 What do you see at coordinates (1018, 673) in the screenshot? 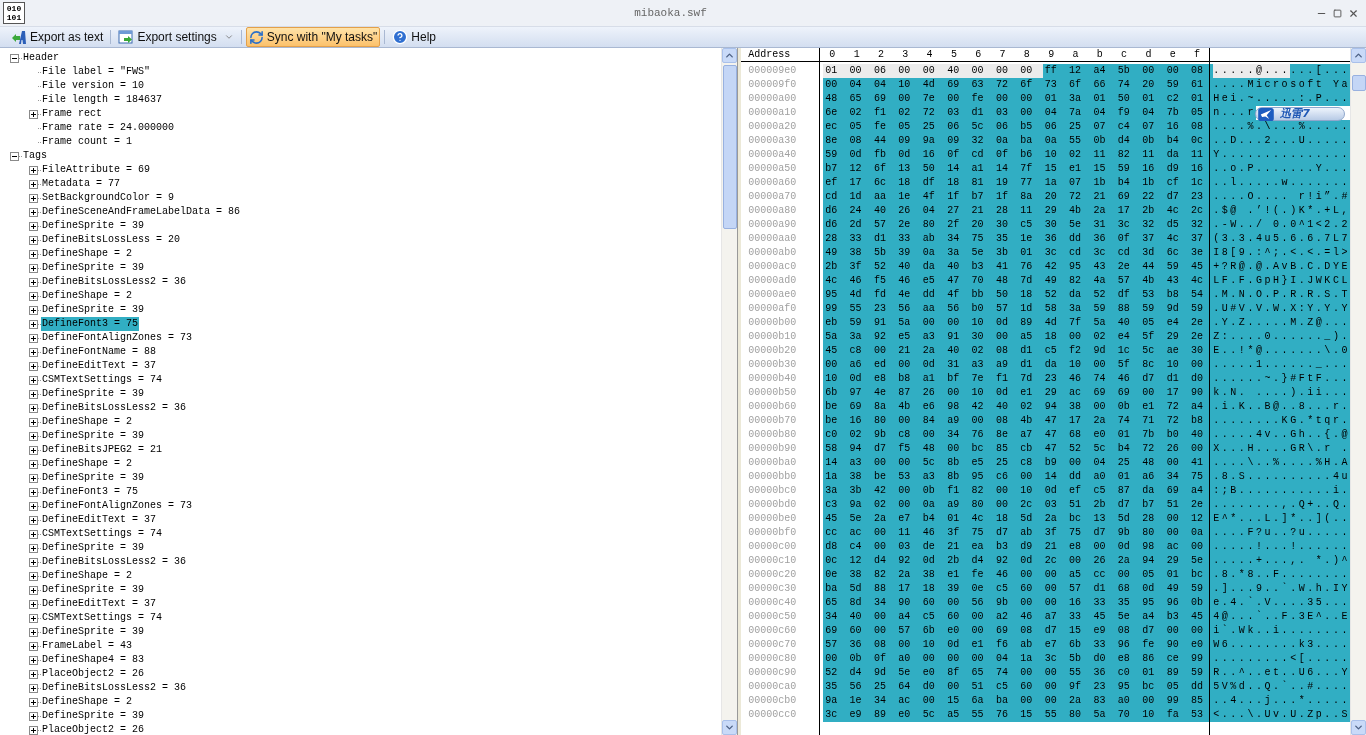
I see `hex-bytes: 52 d4 9d 5e e0 8f 65 74 00 00 55 36 c0 01 89 59` at bounding box center [1018, 673].